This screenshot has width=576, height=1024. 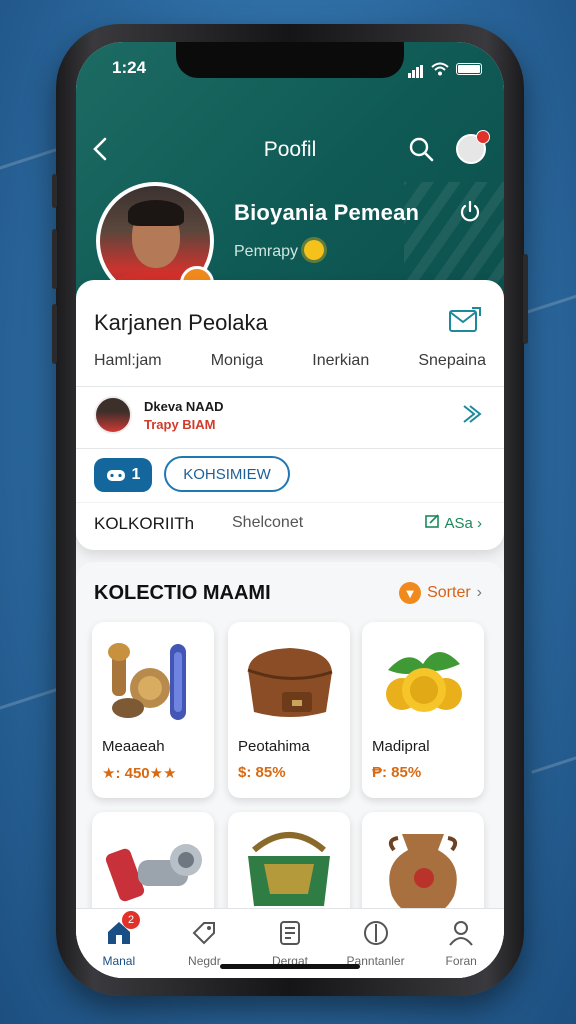 What do you see at coordinates (440, 593) in the screenshot?
I see `sort-button: ▼ Sorter ›` at bounding box center [440, 593].